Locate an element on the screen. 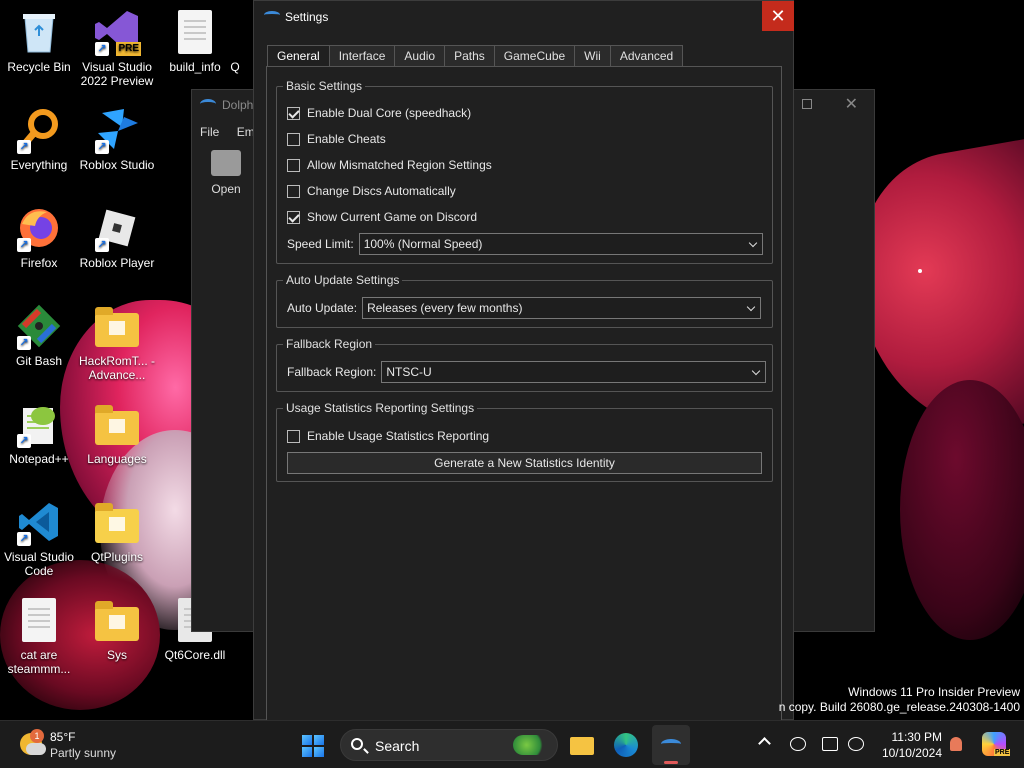  desktop-icon-label: Visual Studio Code is located at coordinates (39, 564).